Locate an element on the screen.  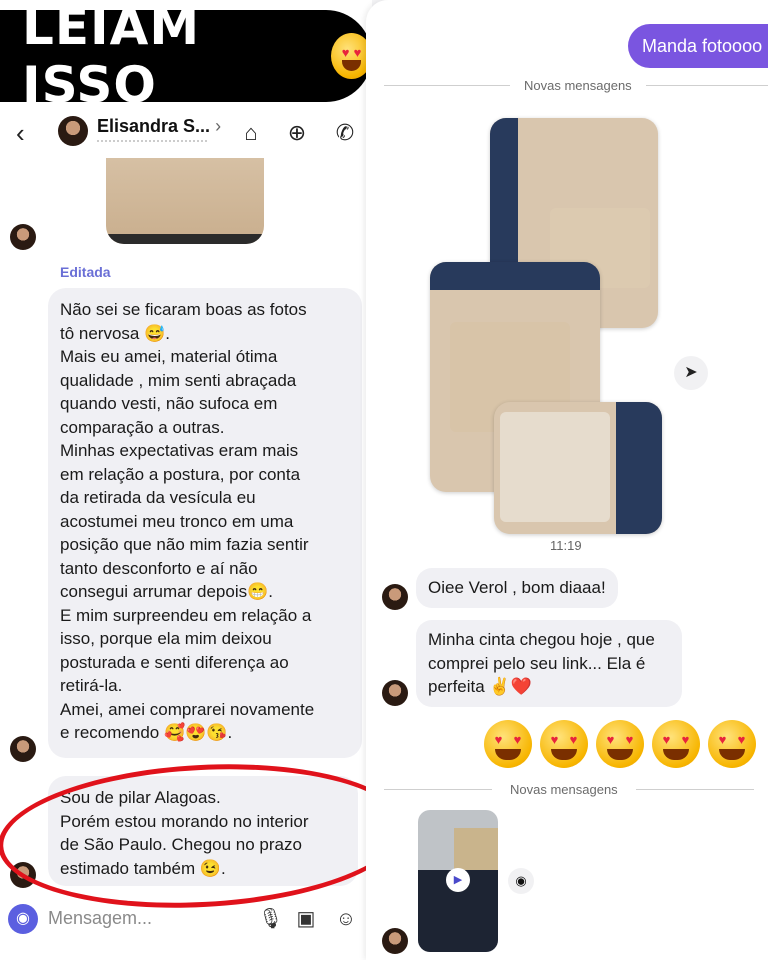
edited-label: Editada is located at coordinates (85, 272).